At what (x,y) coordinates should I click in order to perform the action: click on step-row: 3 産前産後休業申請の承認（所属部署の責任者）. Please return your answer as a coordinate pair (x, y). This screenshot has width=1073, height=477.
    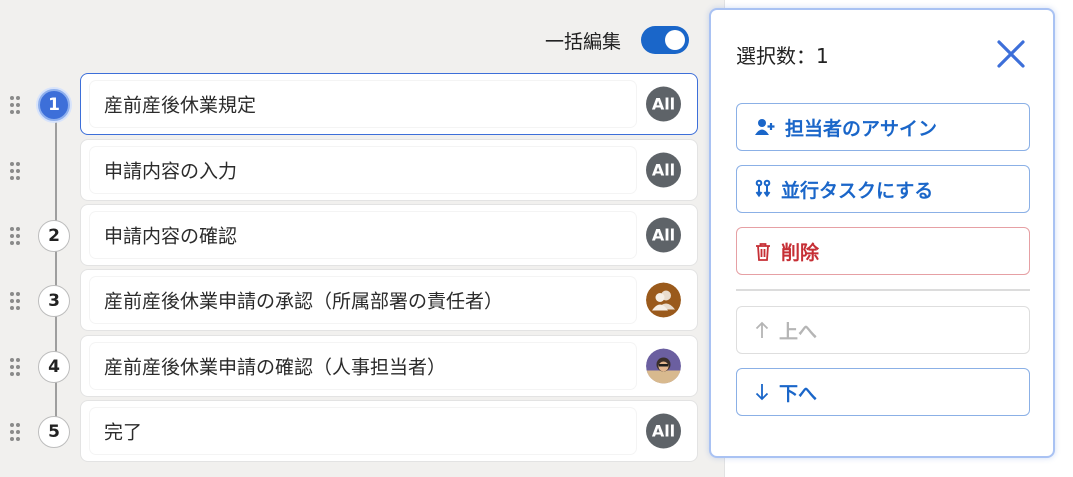
    Looking at the image, I should click on (350, 301).